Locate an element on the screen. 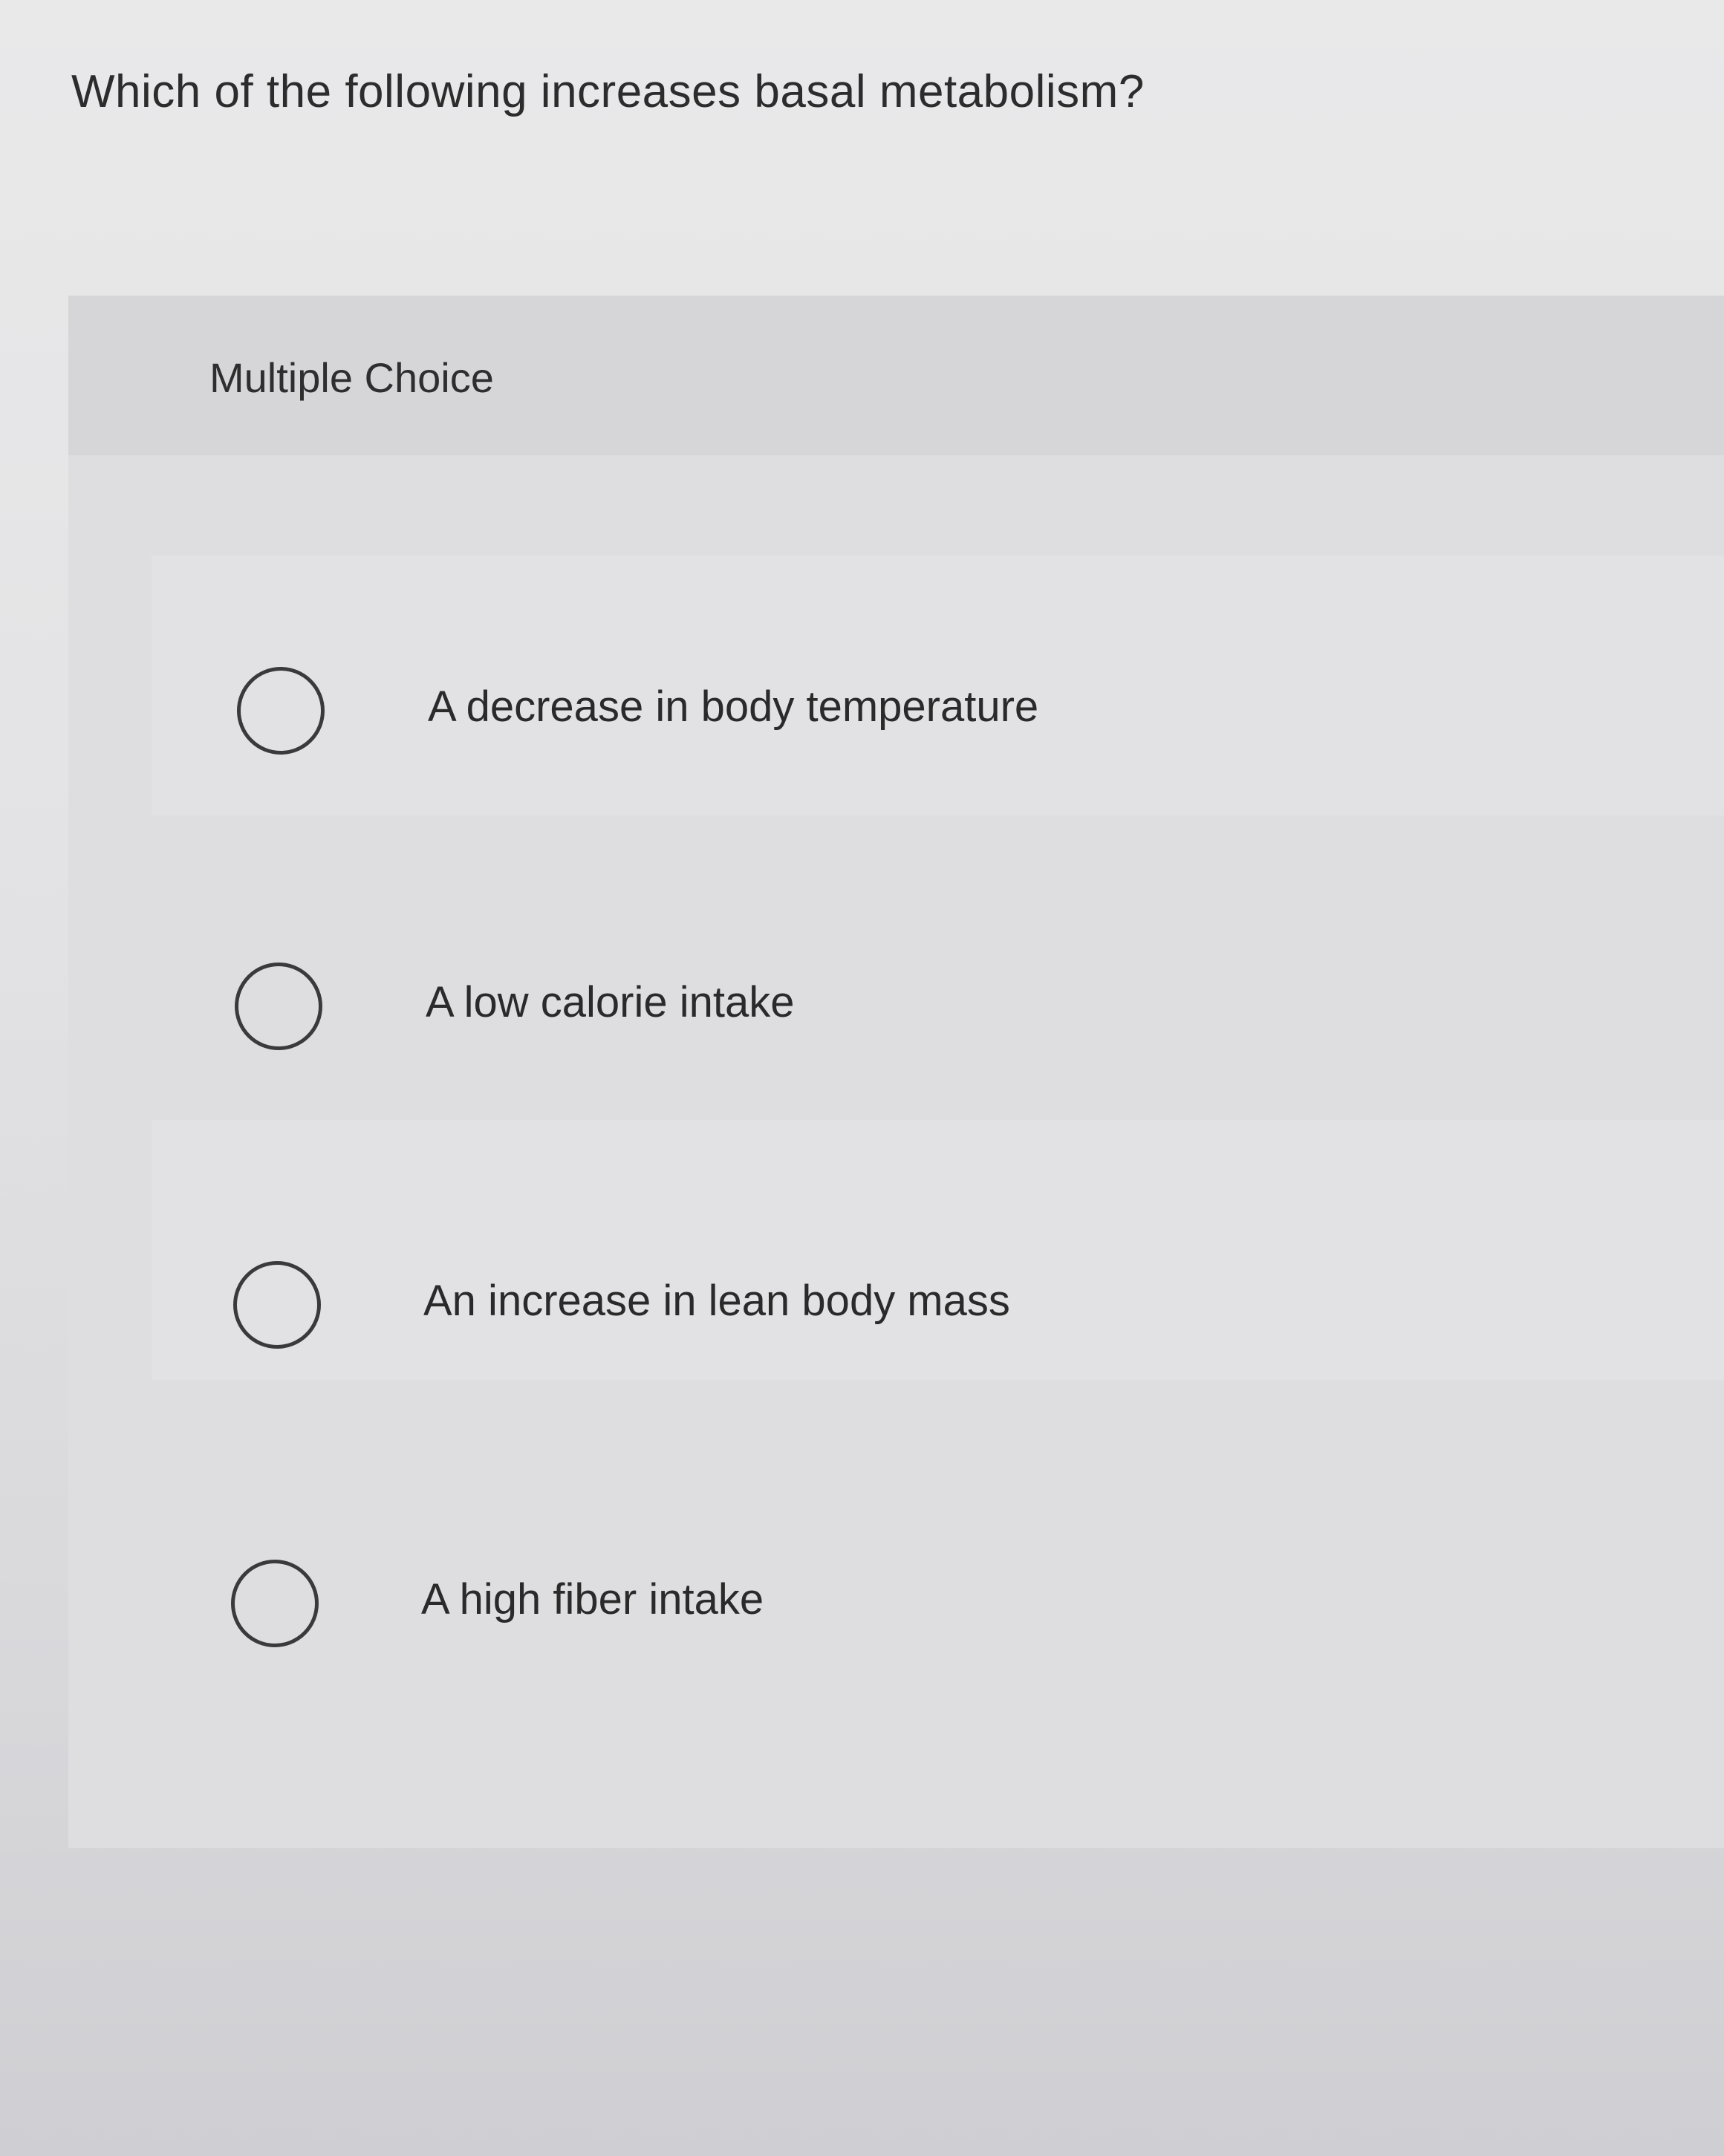 The height and width of the screenshot is (2156, 1724). choice-option-2: A low calorie intake is located at coordinates (938, 968).